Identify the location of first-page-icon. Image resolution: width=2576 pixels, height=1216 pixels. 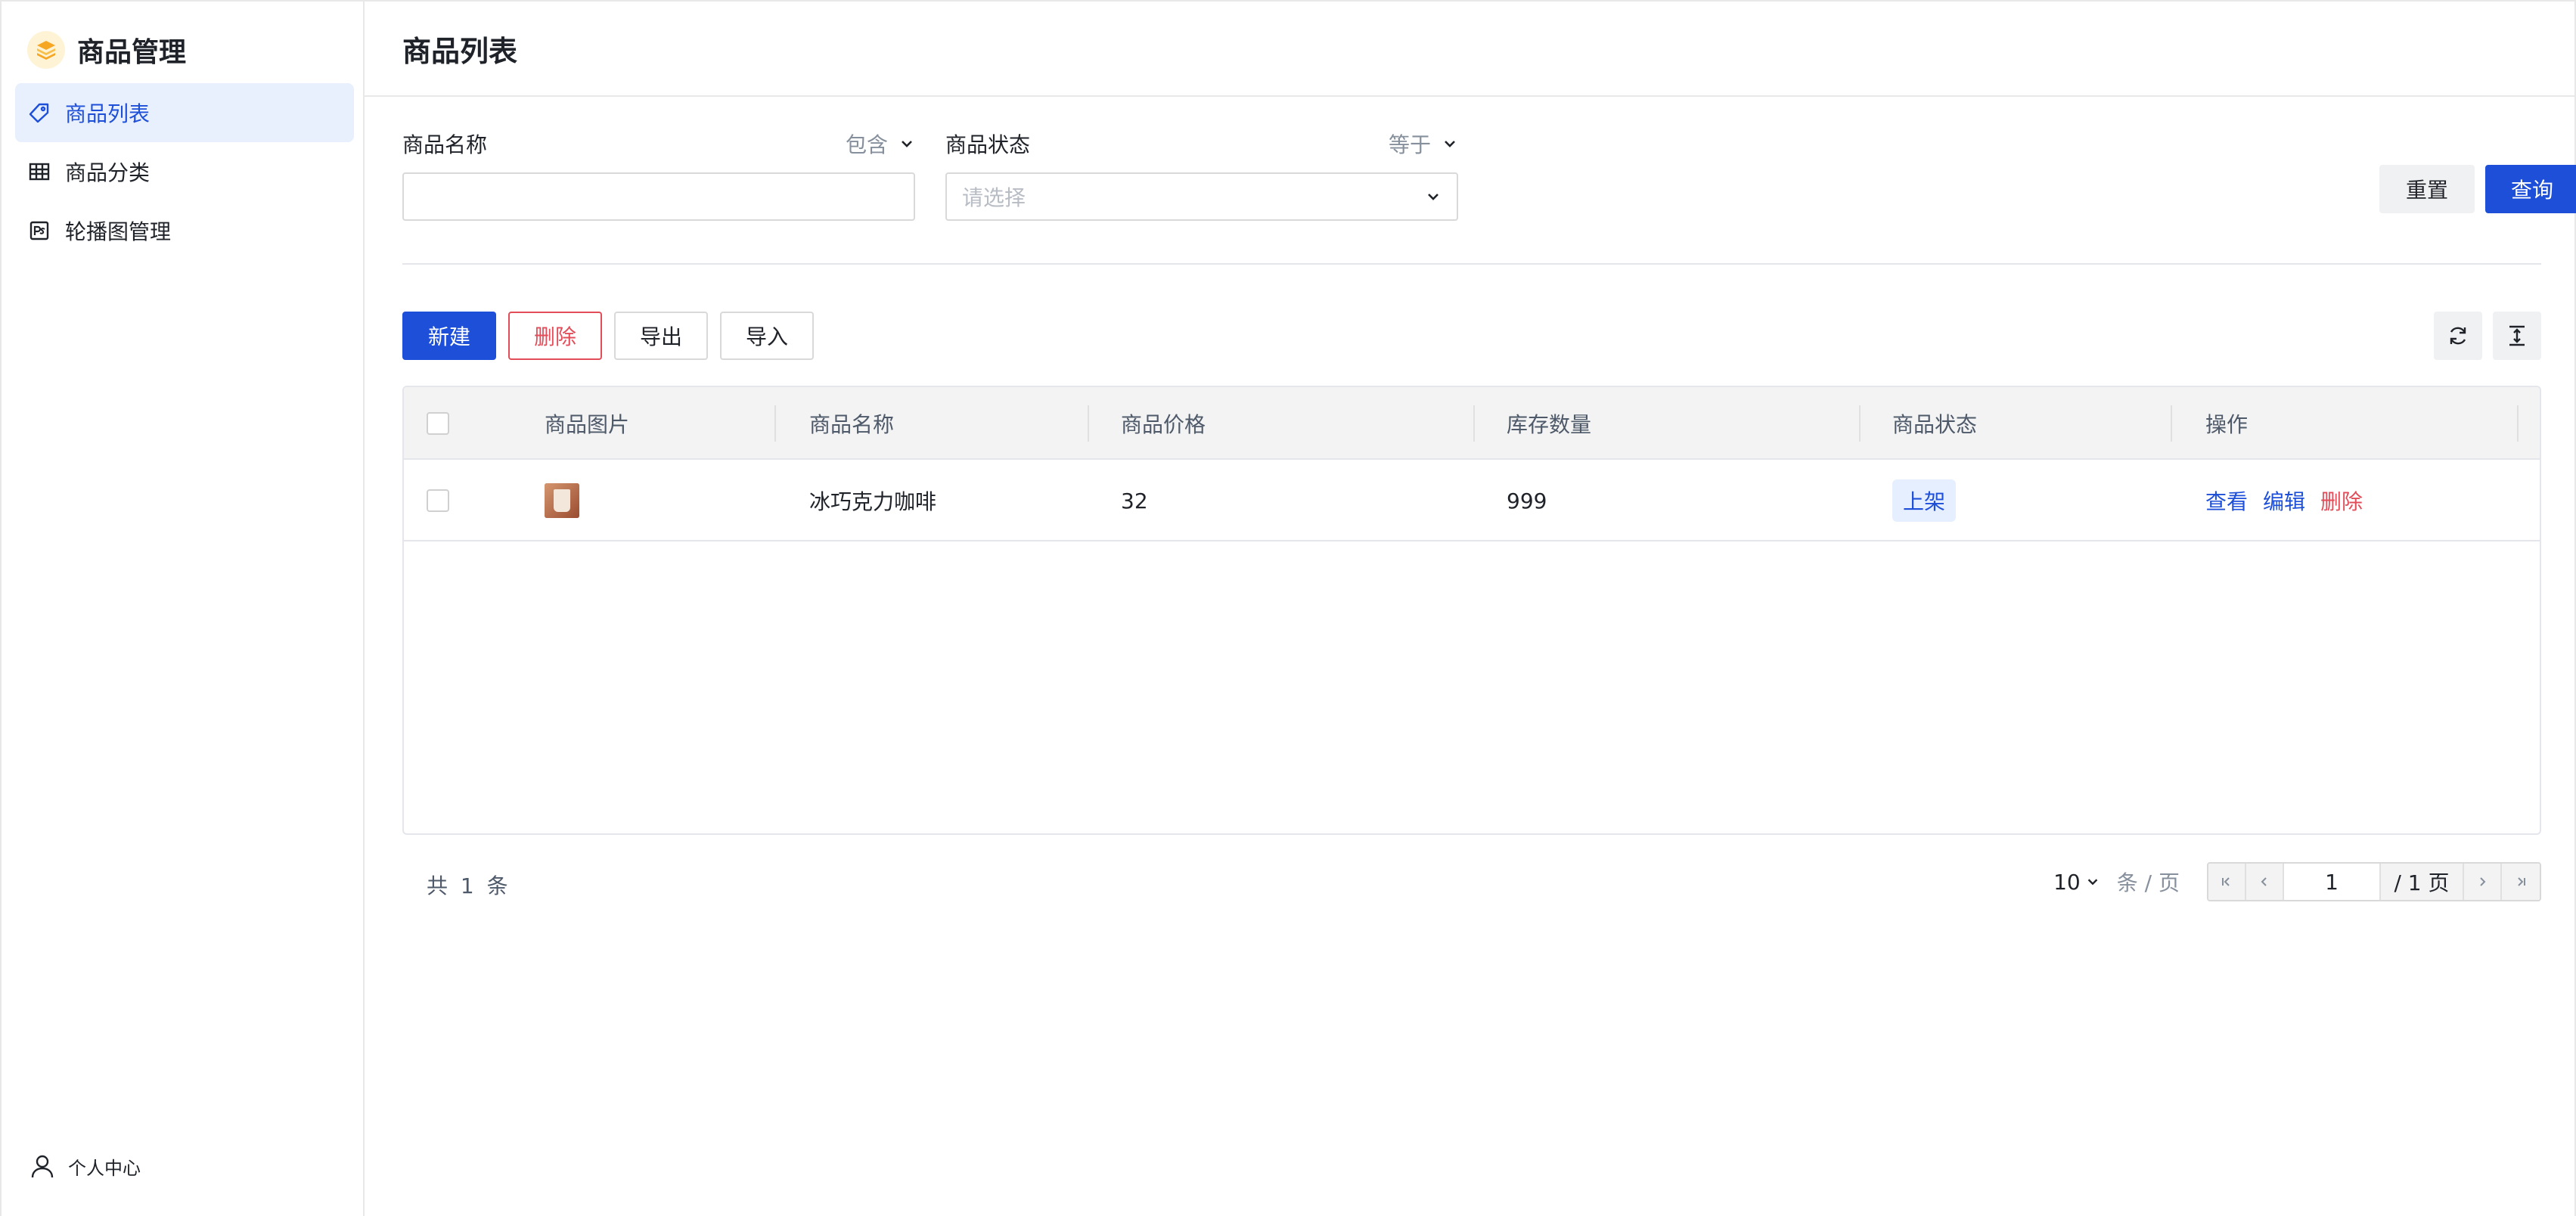
(2226, 881).